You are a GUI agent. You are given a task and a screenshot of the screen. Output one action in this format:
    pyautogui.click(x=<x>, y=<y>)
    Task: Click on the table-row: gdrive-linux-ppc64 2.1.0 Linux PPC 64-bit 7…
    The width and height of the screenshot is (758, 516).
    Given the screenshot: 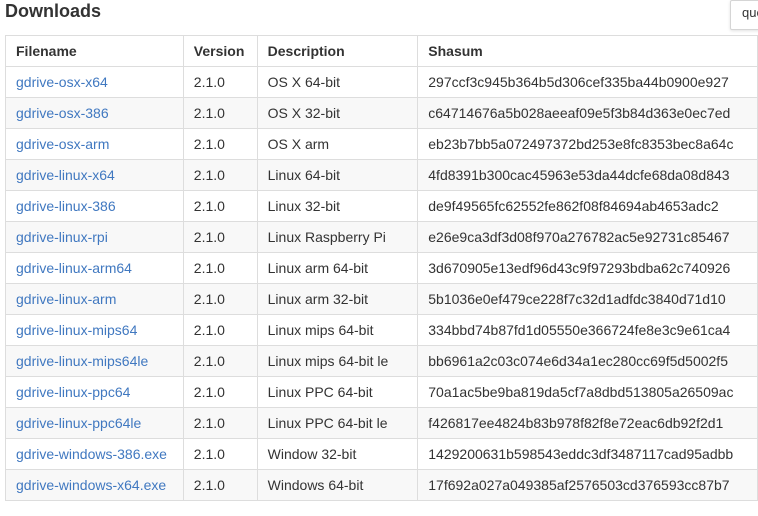 What is the action you would take?
    pyautogui.click(x=381, y=392)
    